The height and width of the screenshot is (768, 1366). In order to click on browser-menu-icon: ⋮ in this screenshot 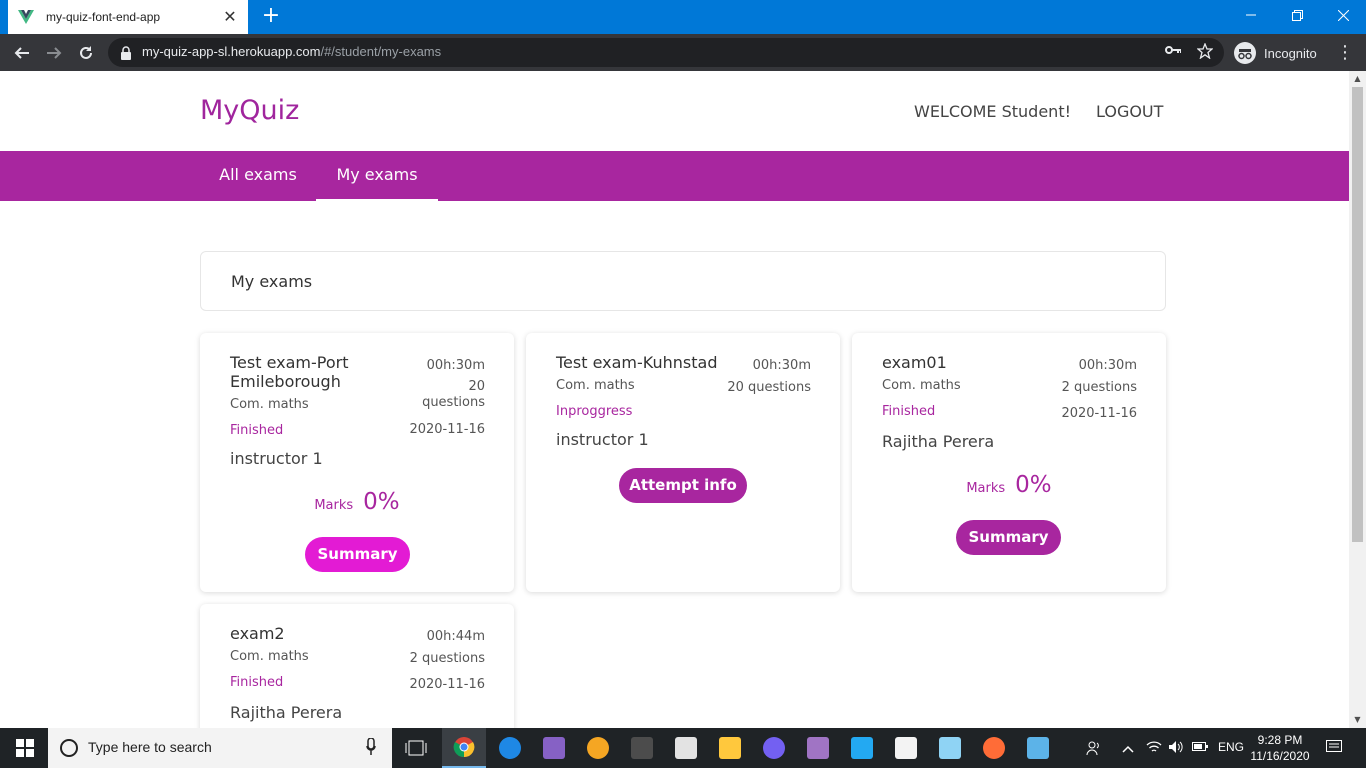, I will do `click(1345, 53)`.